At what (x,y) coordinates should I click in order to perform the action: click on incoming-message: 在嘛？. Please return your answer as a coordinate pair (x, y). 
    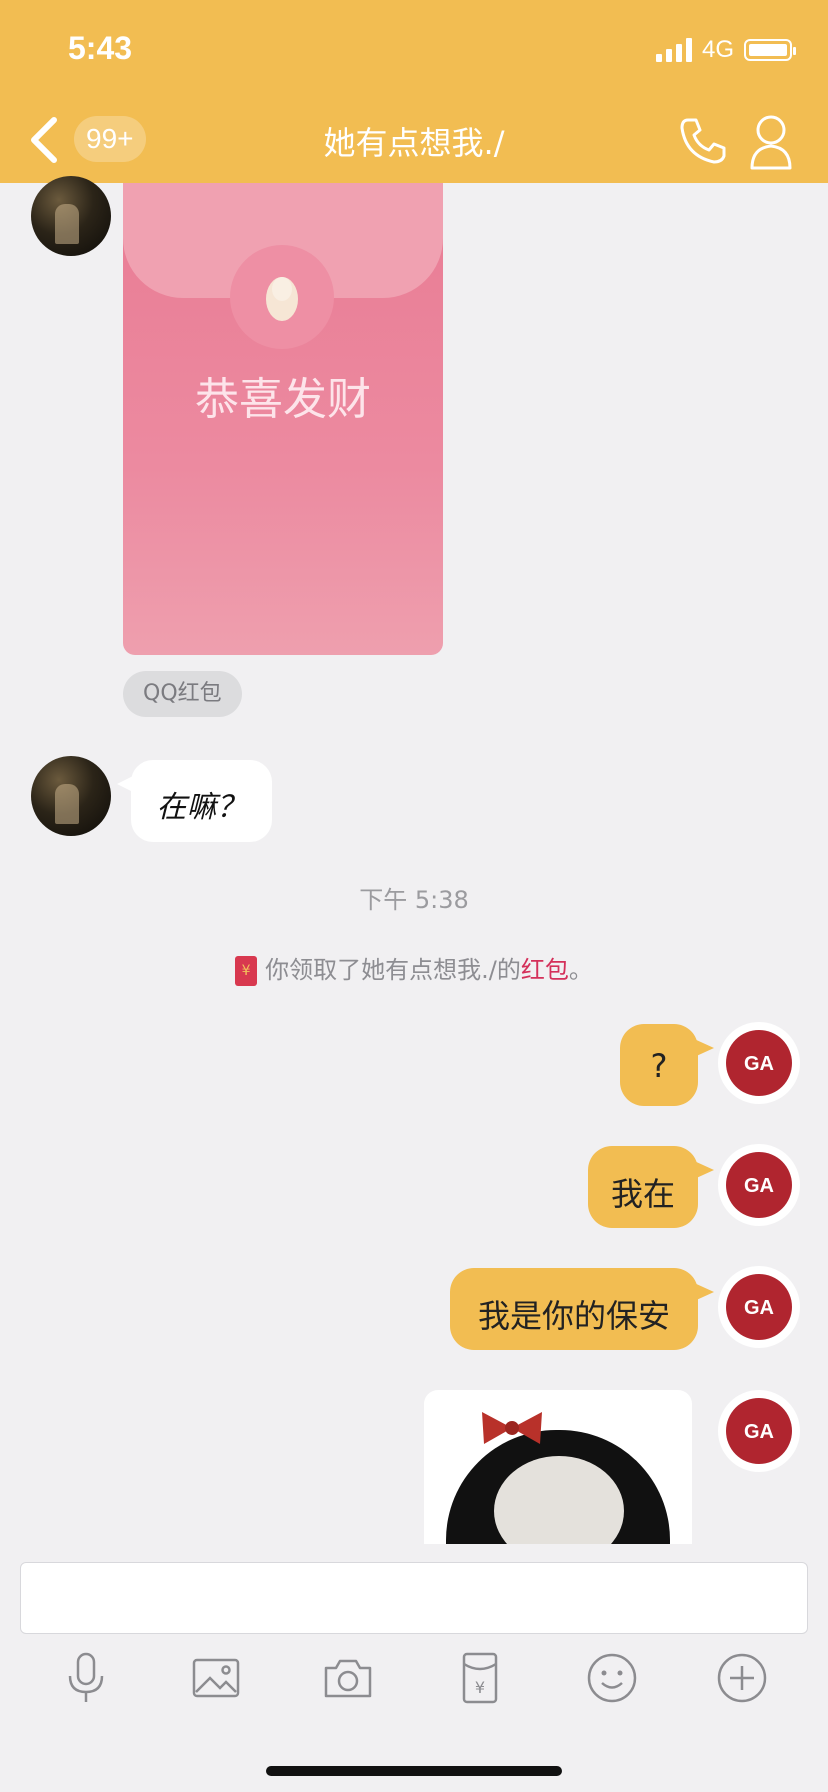
    Looking at the image, I should click on (194, 801).